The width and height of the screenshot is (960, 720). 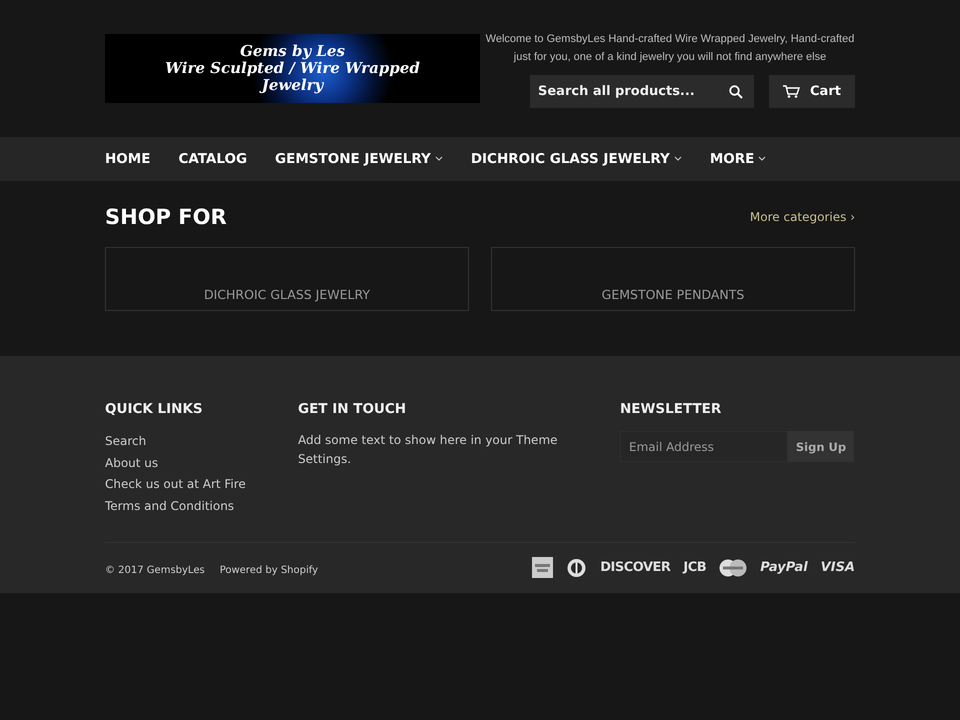 I want to click on nav-link: HOME, so click(x=127, y=159).